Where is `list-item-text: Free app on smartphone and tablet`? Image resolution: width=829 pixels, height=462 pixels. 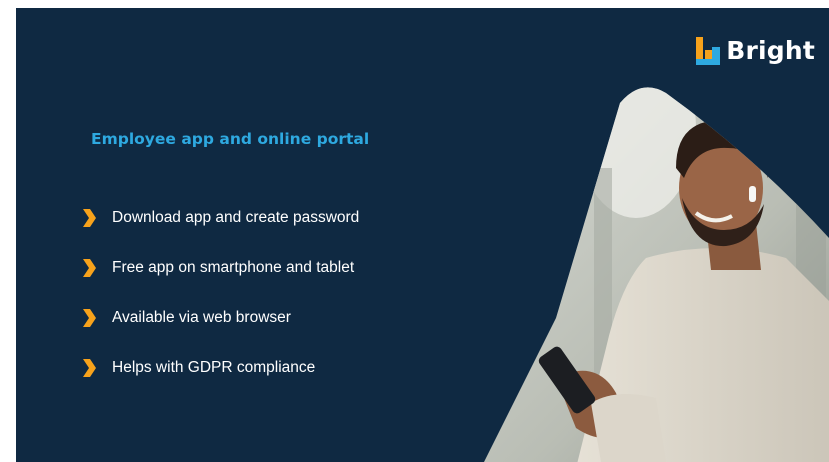
list-item-text: Free app on smartphone and tablet is located at coordinates (233, 267).